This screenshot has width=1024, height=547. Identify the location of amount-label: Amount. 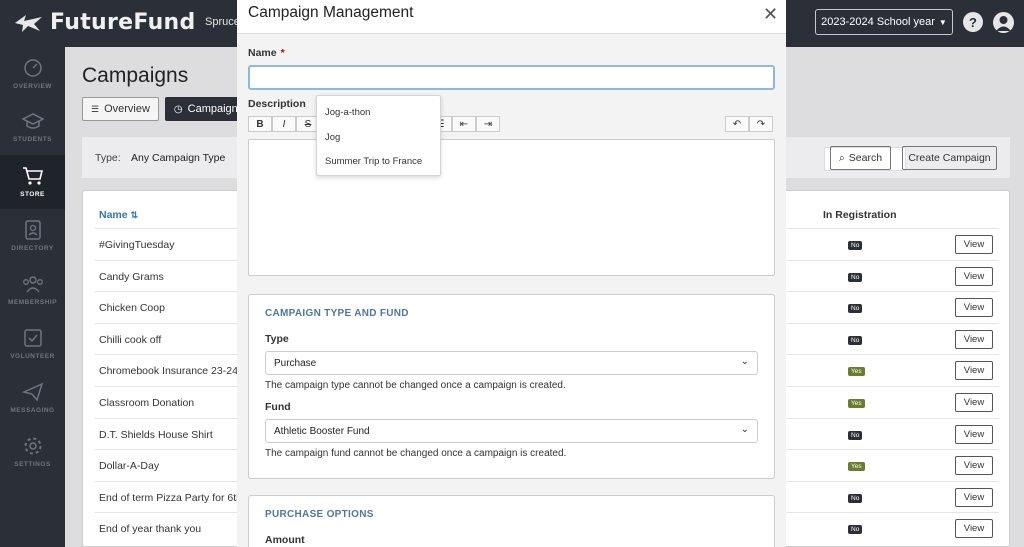
(285, 540).